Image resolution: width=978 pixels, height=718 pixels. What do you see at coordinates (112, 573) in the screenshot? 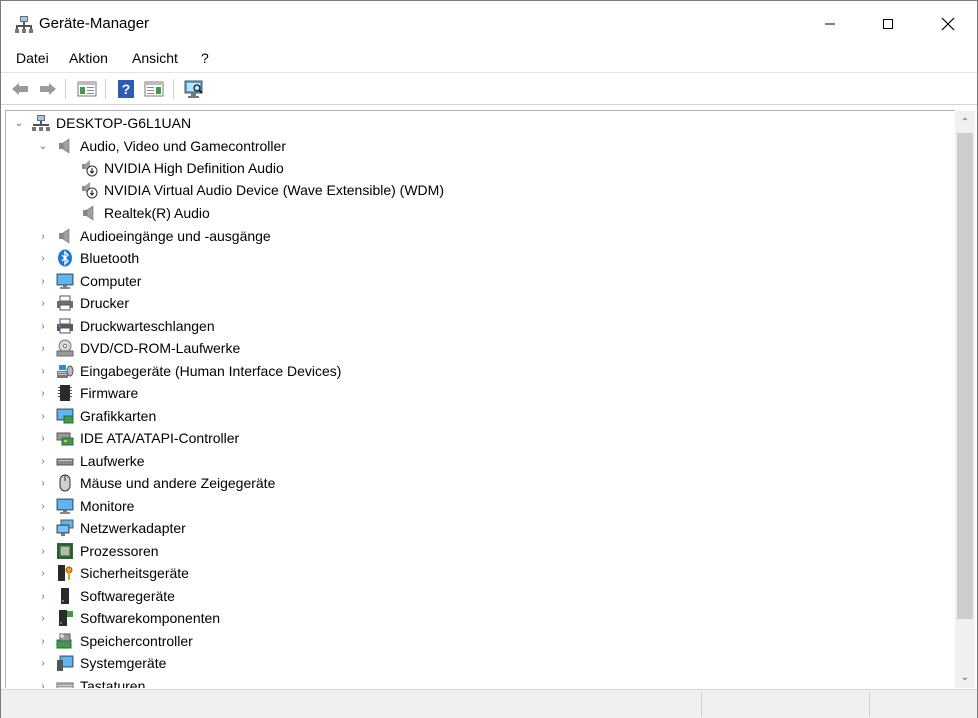
I see `tree-category-sicherheit: › Sicherheitsgeräte` at bounding box center [112, 573].